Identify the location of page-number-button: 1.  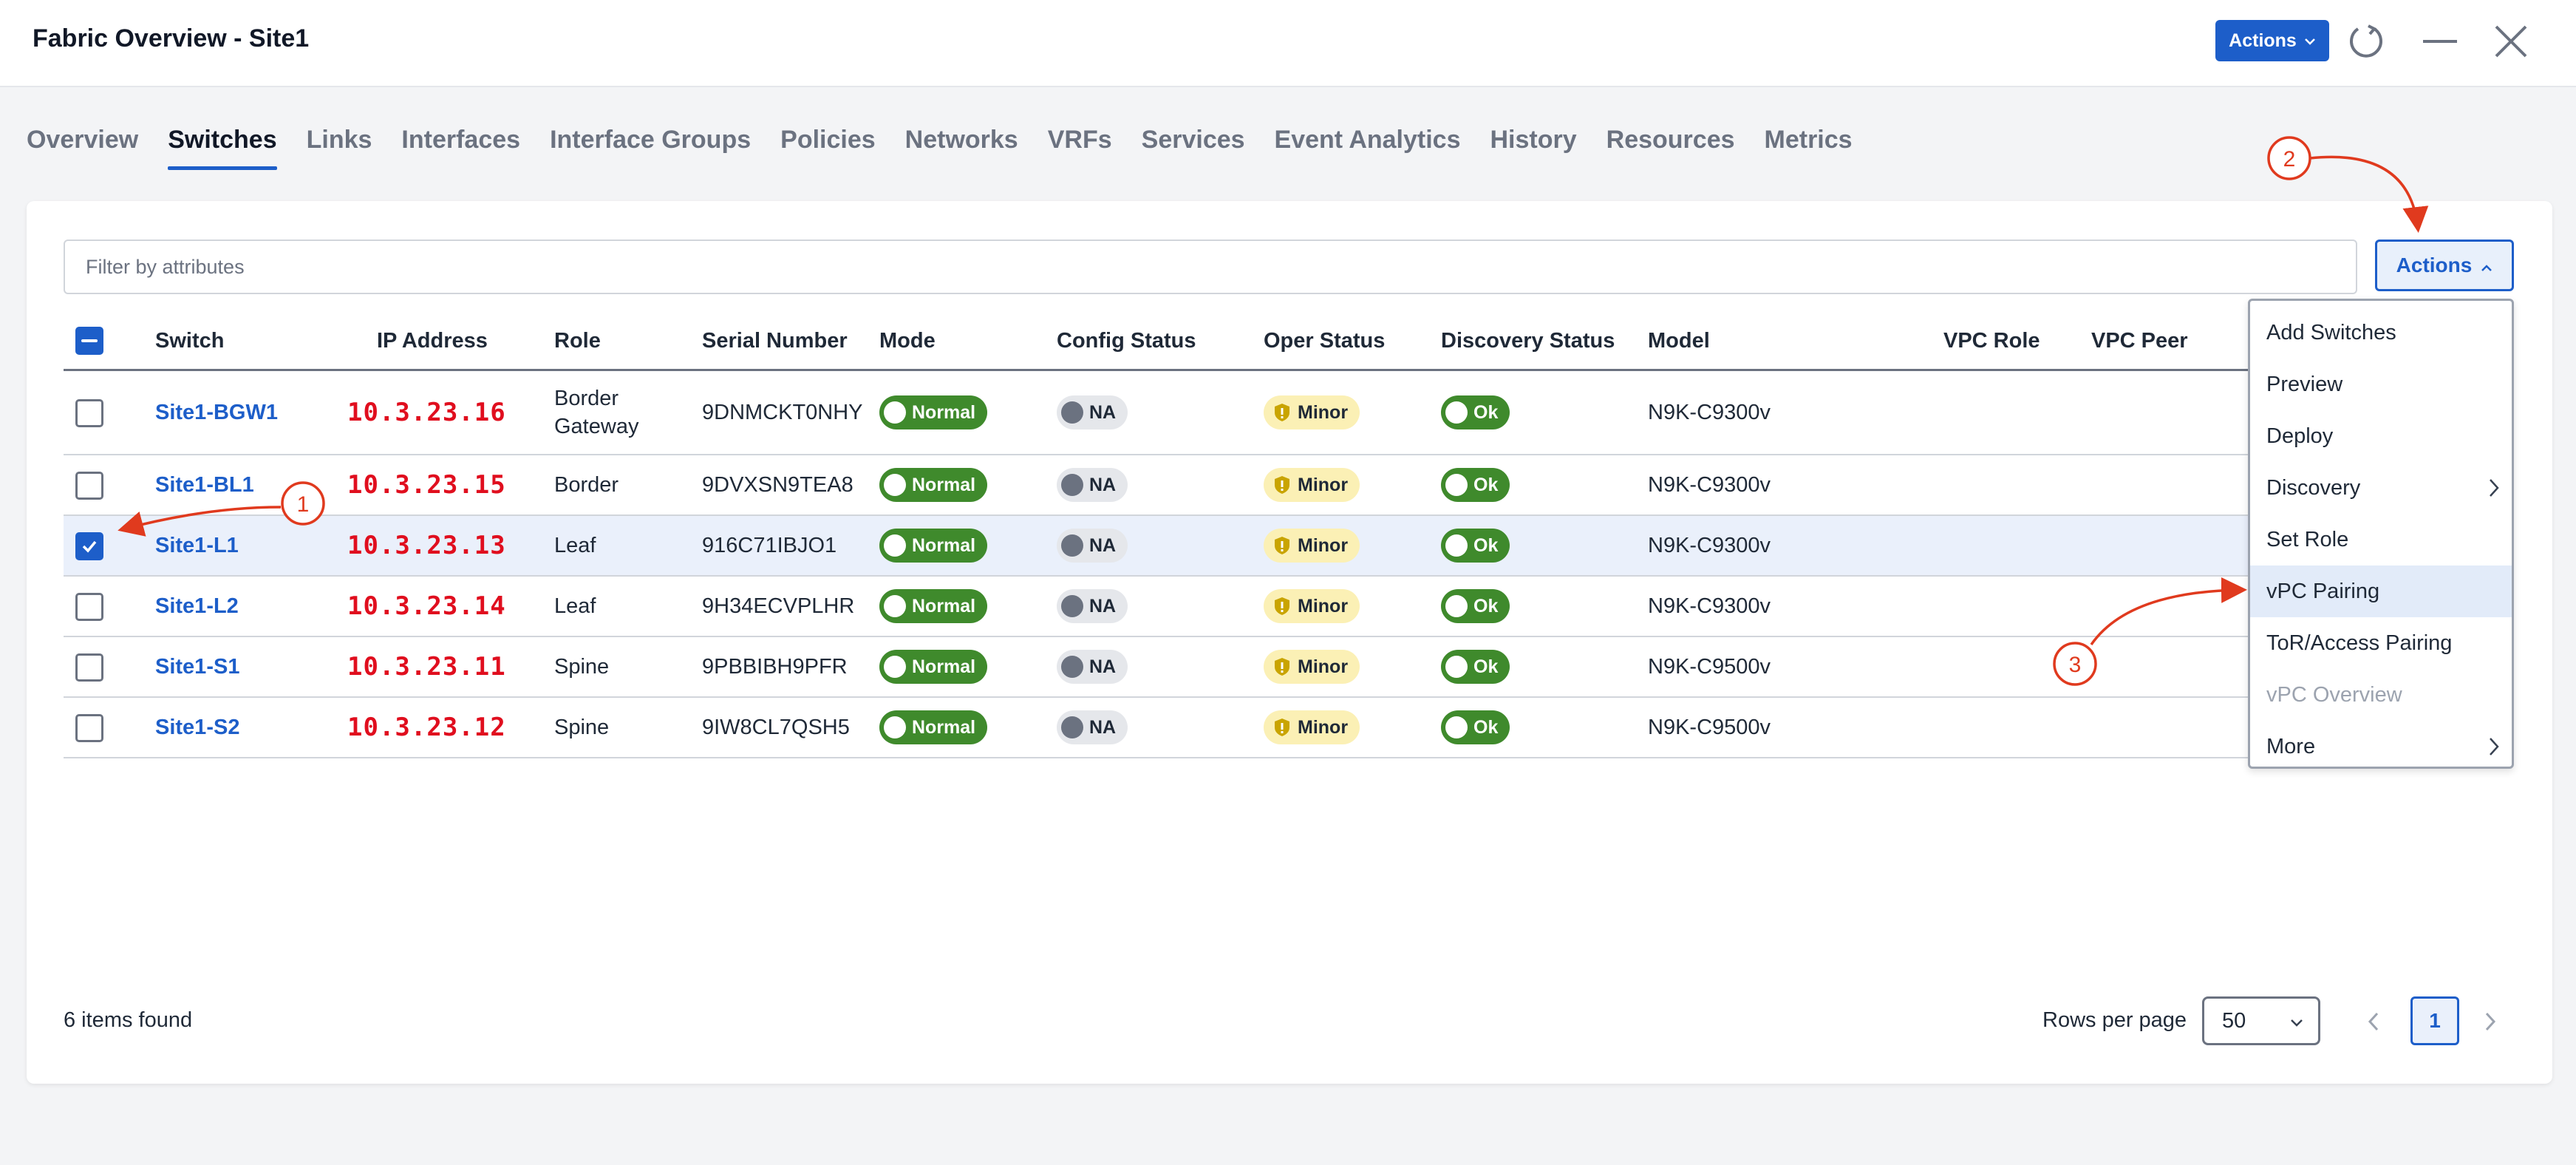
(2434, 1020).